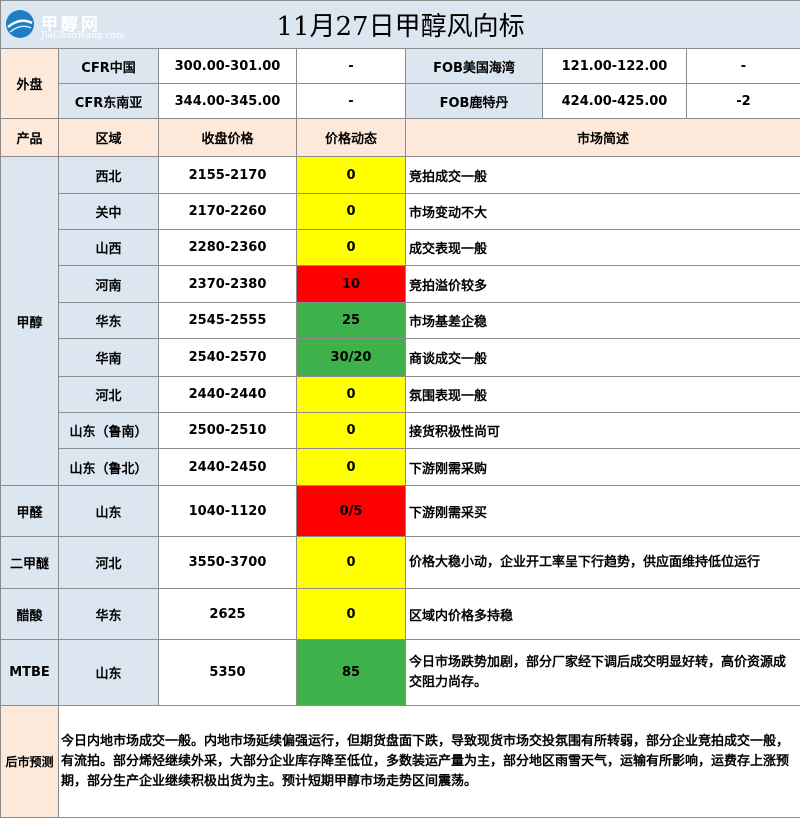 The height and width of the screenshot is (821, 800). What do you see at coordinates (108, 357) in the screenshot?
I see `region-cell: 华南` at bounding box center [108, 357].